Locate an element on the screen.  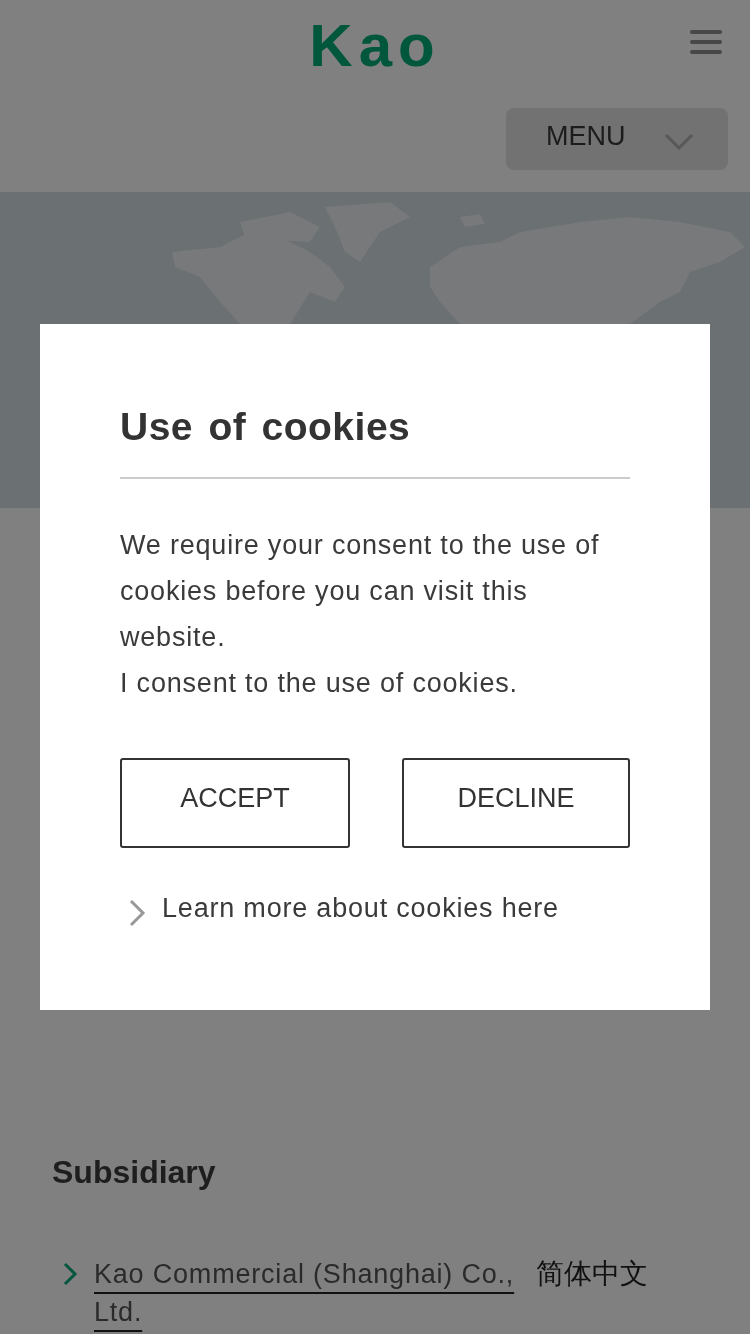
company-link: Kao Commercial (Shanghai) Co., Ltd. is located at coordinates (310, 1293).